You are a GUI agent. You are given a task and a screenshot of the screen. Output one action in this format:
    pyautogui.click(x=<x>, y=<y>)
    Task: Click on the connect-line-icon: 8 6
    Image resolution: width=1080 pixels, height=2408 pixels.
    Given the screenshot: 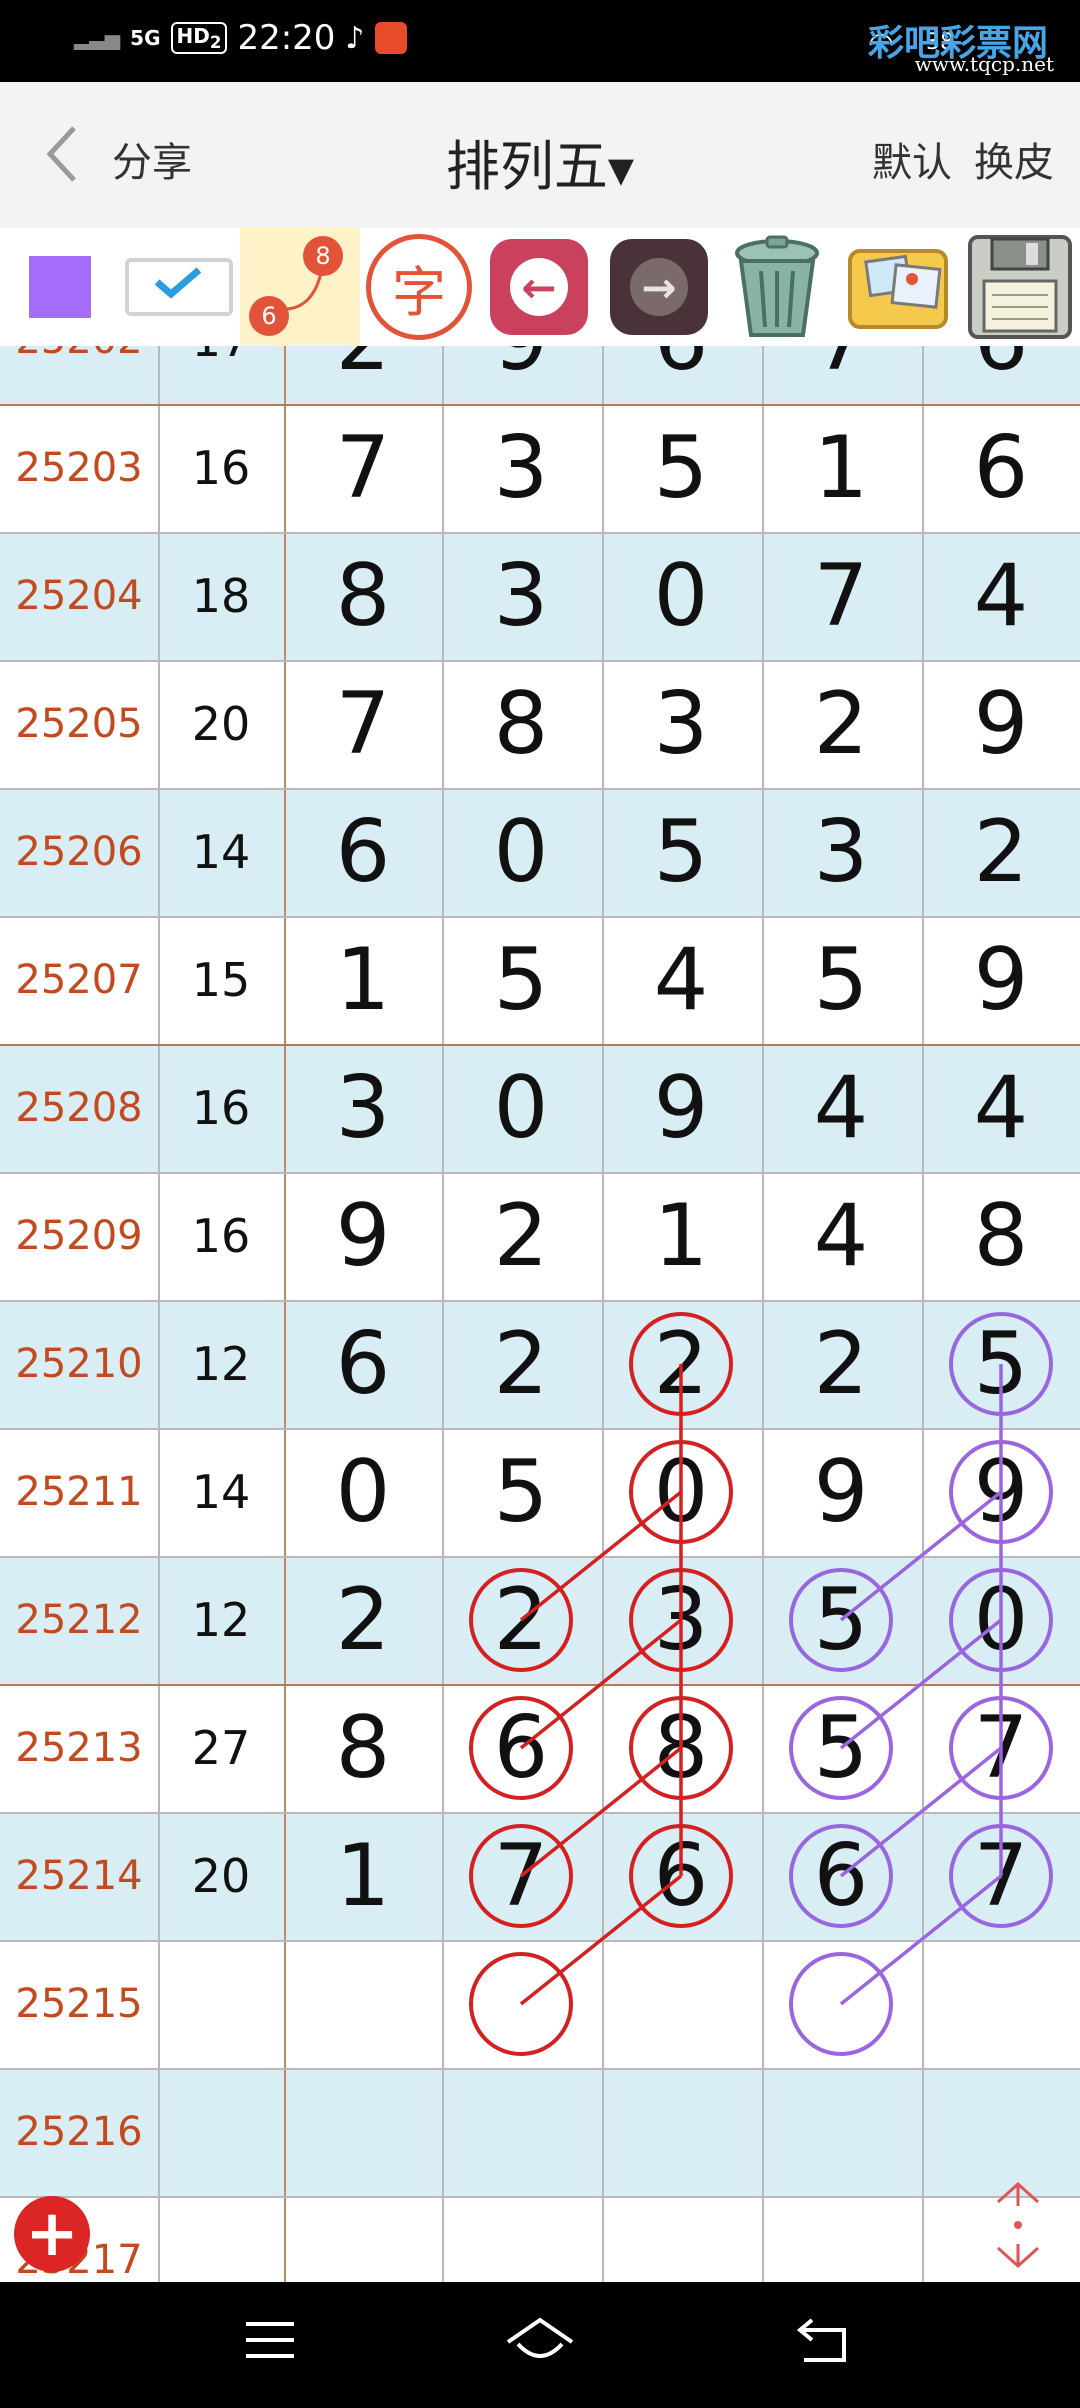 What is the action you would take?
    pyautogui.click(x=300, y=287)
    